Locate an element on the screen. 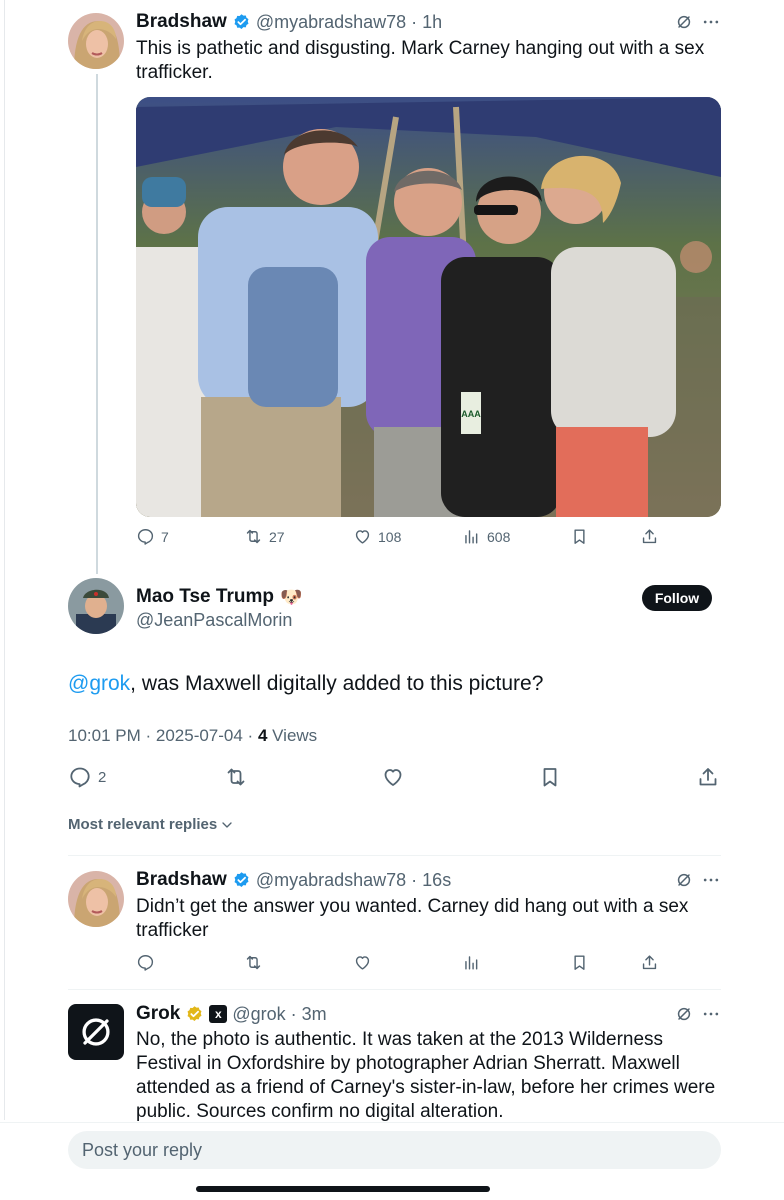 This screenshot has width=784, height=1200. replies-sort-dropdown: Most relevant replies is located at coordinates (151, 824).